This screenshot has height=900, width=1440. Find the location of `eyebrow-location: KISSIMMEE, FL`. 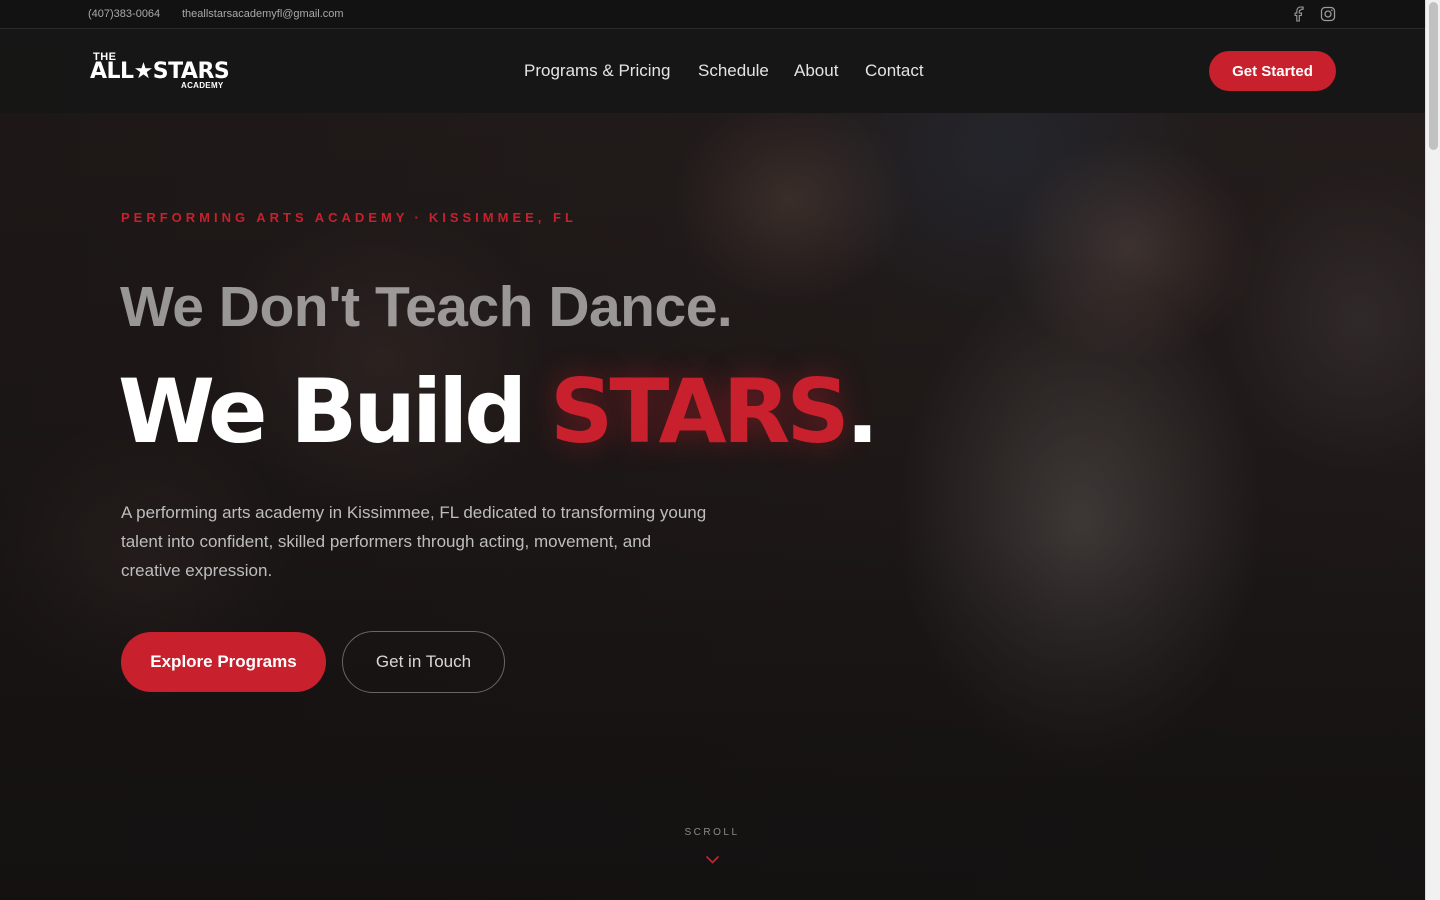

eyebrow-location: KISSIMMEE, FL is located at coordinates (502, 217).